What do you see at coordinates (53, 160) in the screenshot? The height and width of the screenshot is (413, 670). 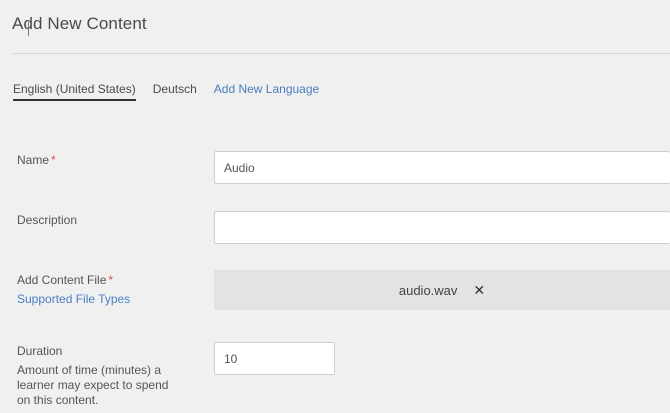 I see `name-required-mark: *` at bounding box center [53, 160].